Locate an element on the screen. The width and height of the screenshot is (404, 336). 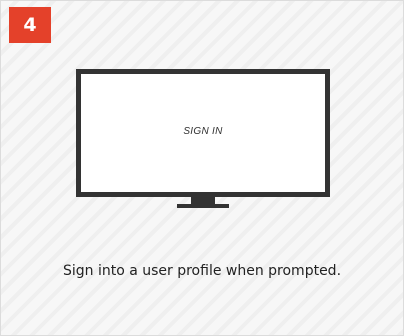
tv-screen-text: SIGN IN is located at coordinates (203, 131).